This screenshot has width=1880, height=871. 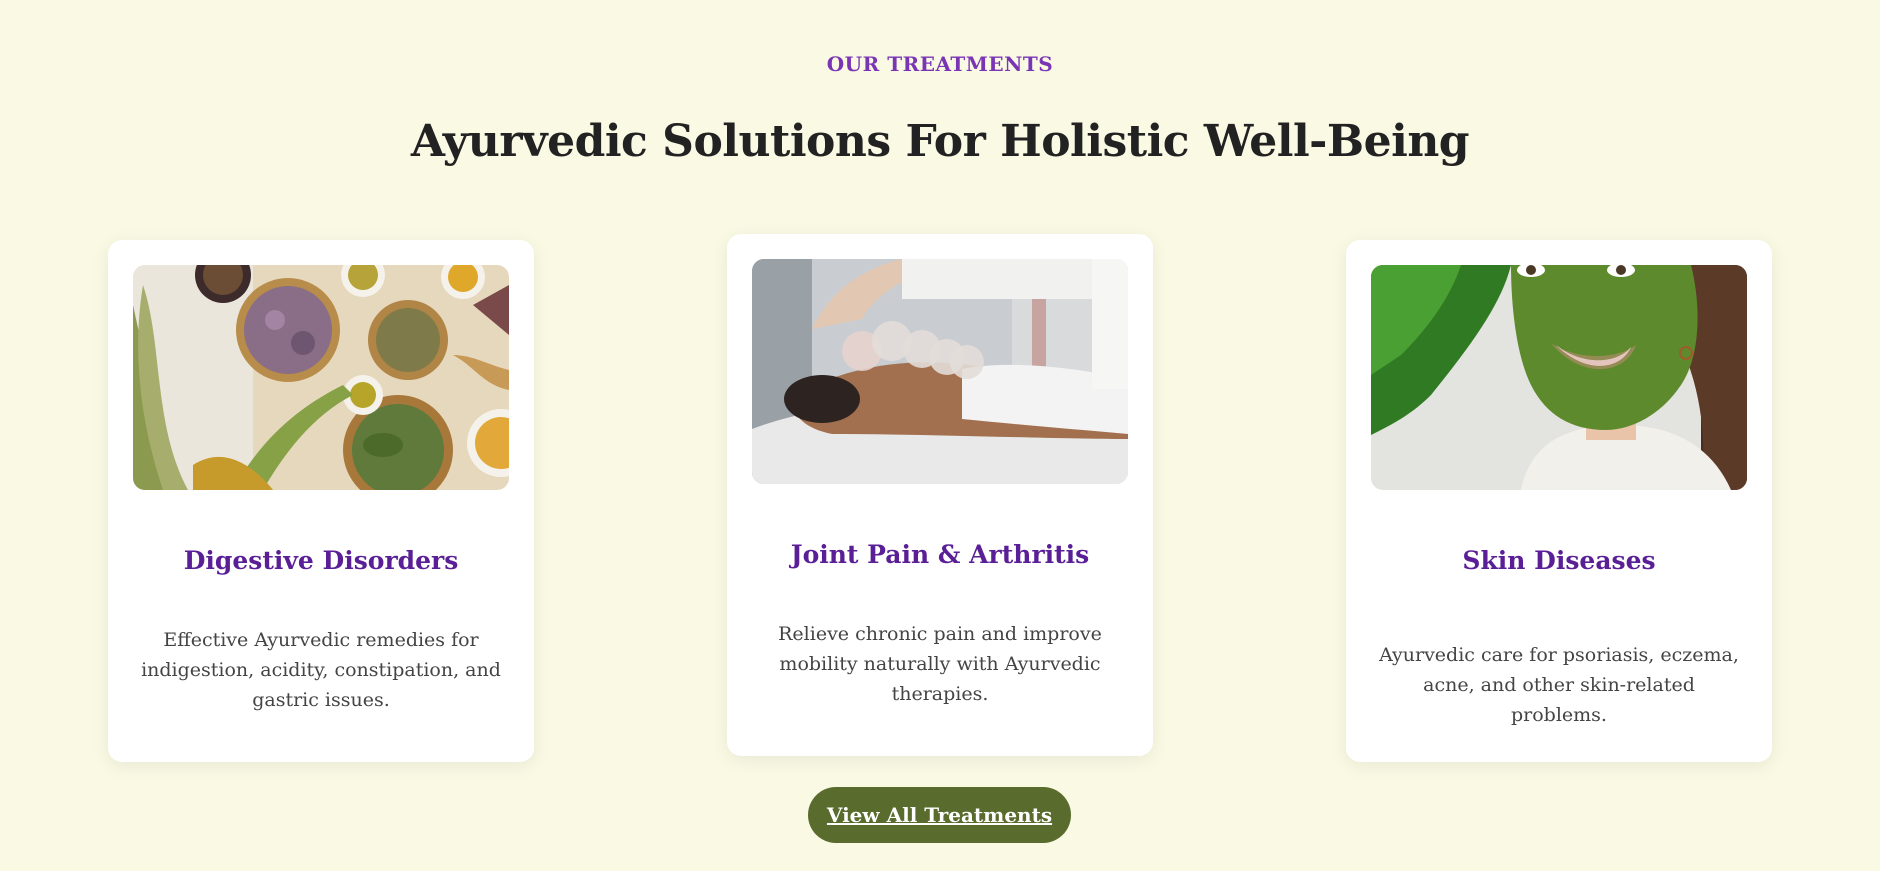 What do you see at coordinates (1559, 560) in the screenshot?
I see `card-title: Skin Diseases` at bounding box center [1559, 560].